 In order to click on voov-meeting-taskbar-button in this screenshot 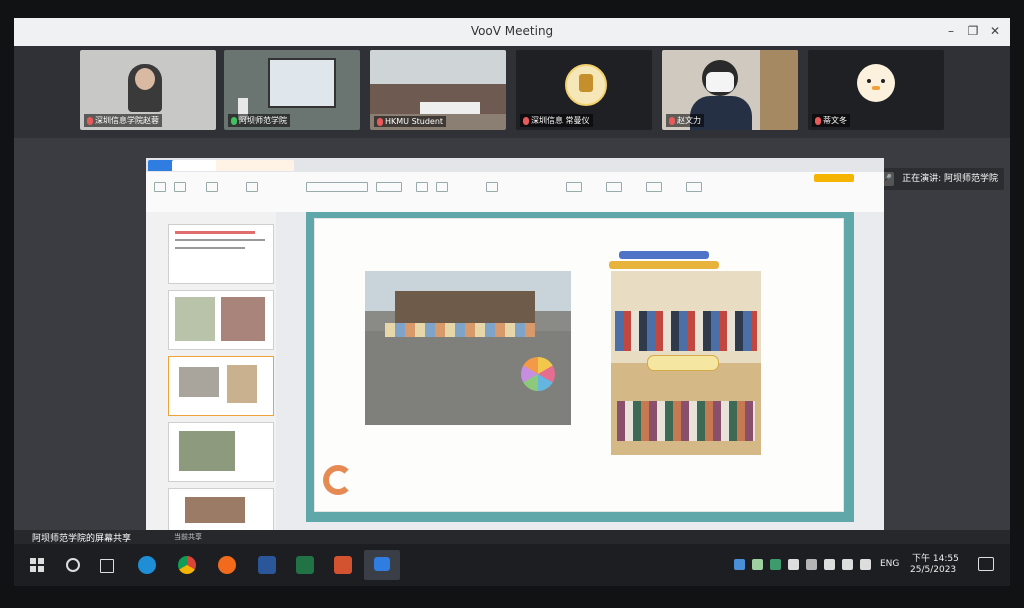, I will do `click(382, 565)`.